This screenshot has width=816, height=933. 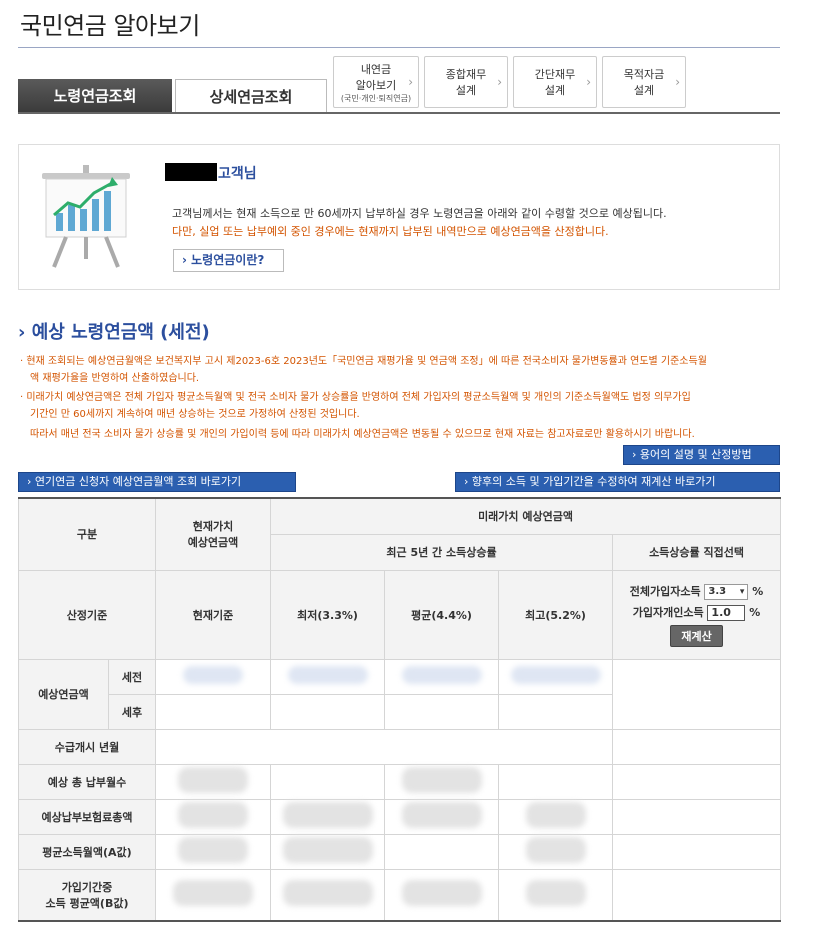 What do you see at coordinates (441, 552) in the screenshot?
I see `header-recent-growth: 최근 5년 간 소득상승률` at bounding box center [441, 552].